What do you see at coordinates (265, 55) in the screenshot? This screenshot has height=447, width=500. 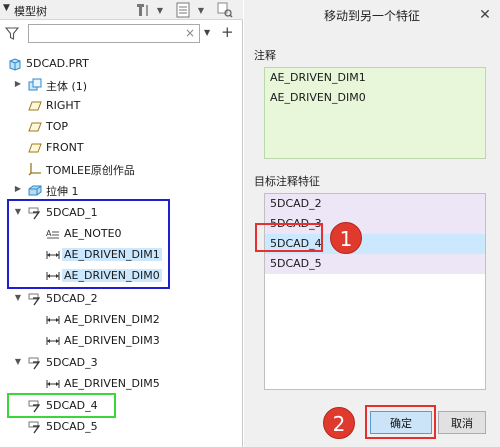 I see `annotations-label: 注释` at bounding box center [265, 55].